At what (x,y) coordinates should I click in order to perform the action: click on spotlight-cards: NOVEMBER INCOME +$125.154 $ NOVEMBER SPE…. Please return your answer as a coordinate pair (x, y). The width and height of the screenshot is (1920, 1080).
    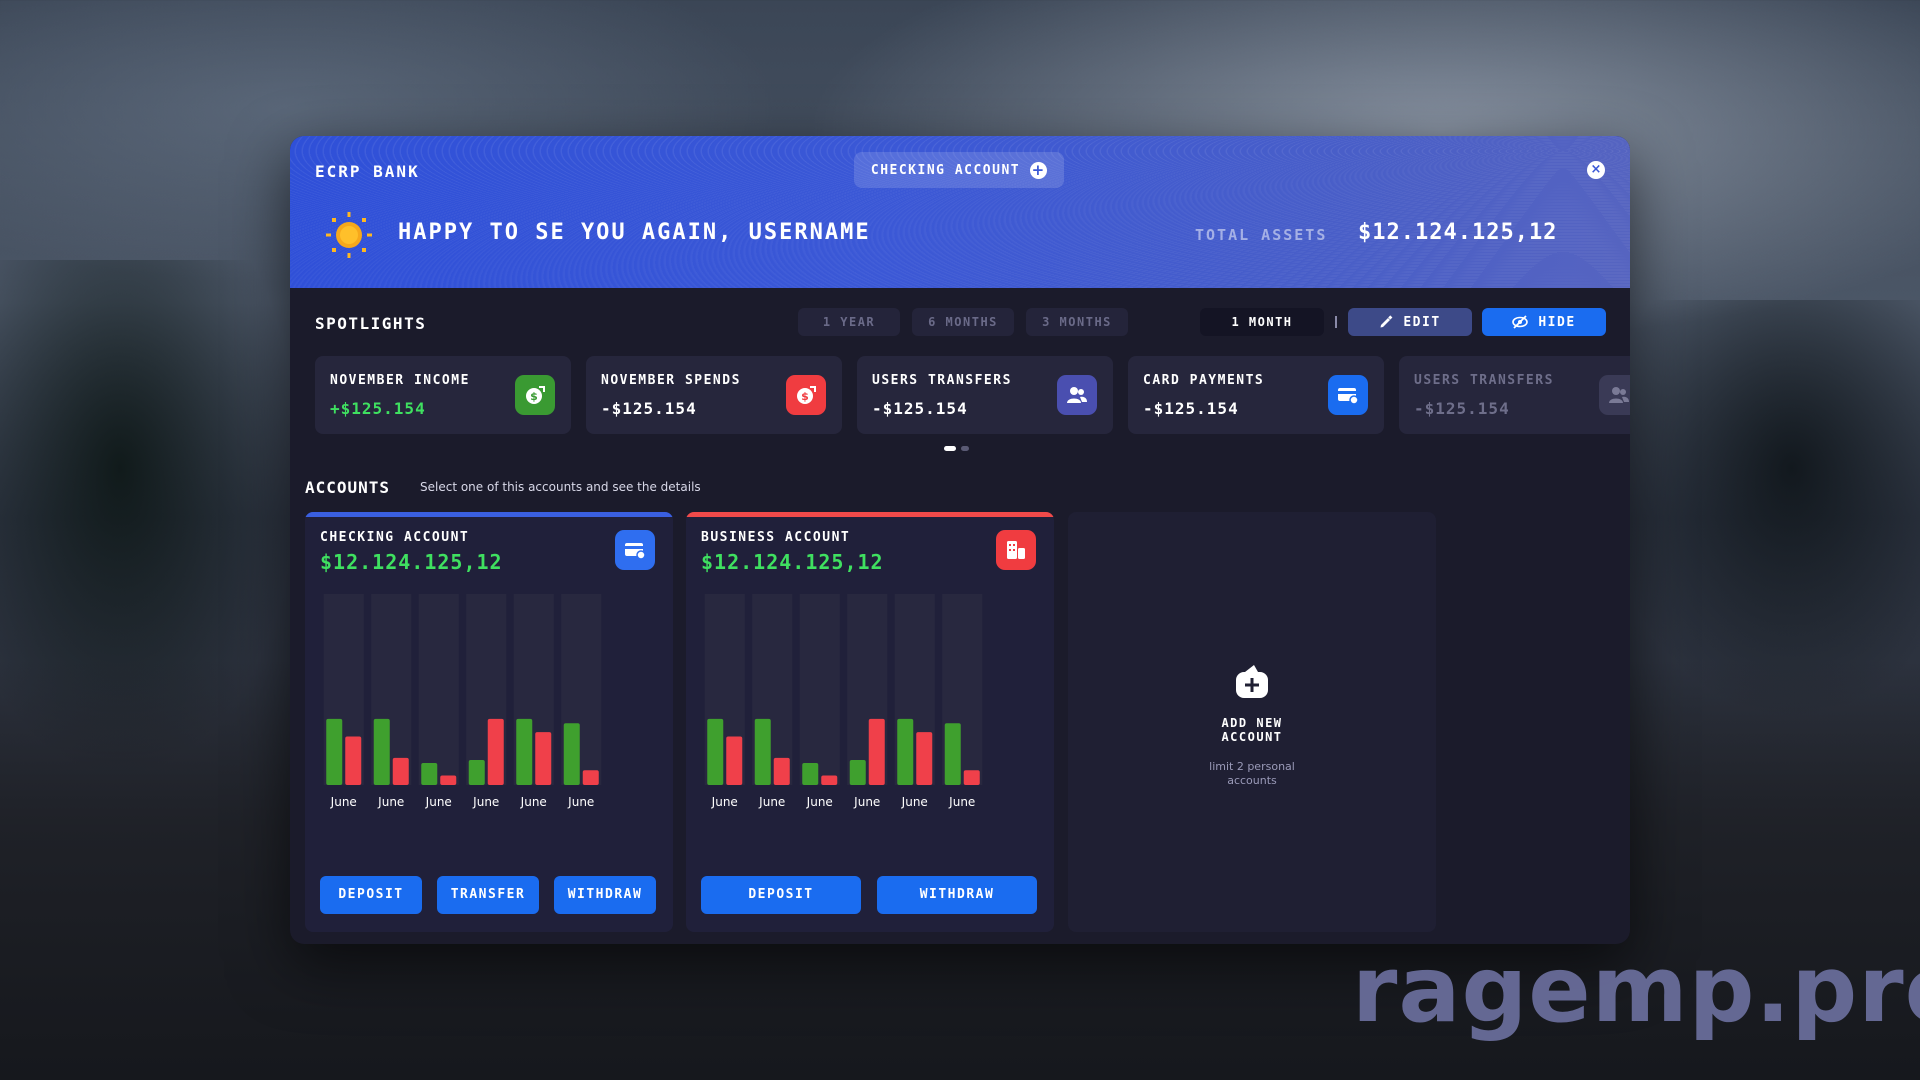
    Looking at the image, I should click on (972, 396).